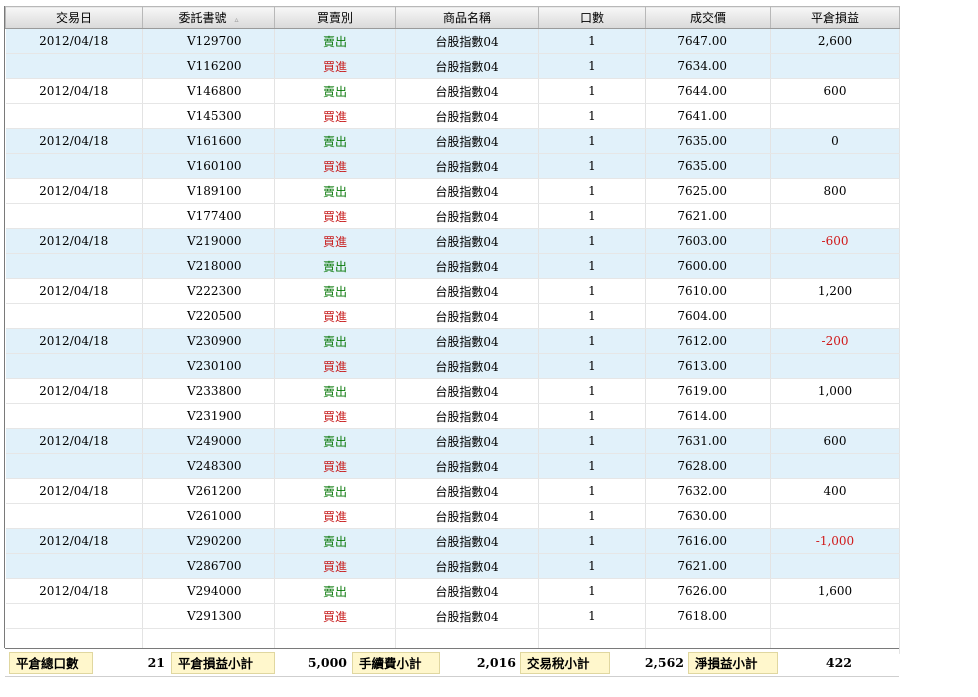 This screenshot has width=978, height=697. What do you see at coordinates (708, 191) in the screenshot?
I see `price-cell: 7625.00` at bounding box center [708, 191].